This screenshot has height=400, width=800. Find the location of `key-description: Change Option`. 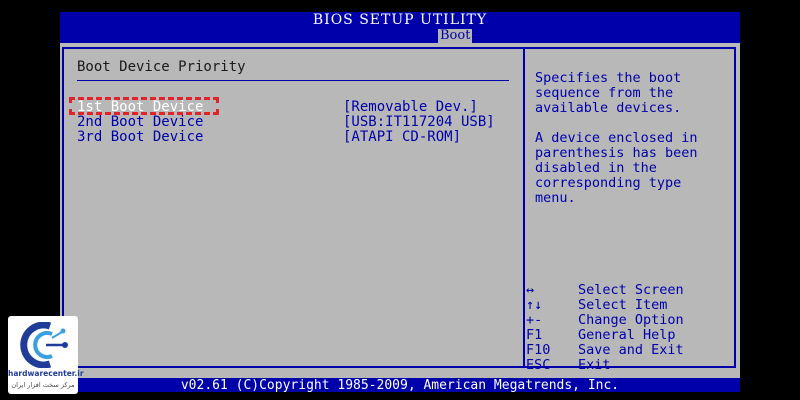

key-description: Change Option is located at coordinates (631, 320).